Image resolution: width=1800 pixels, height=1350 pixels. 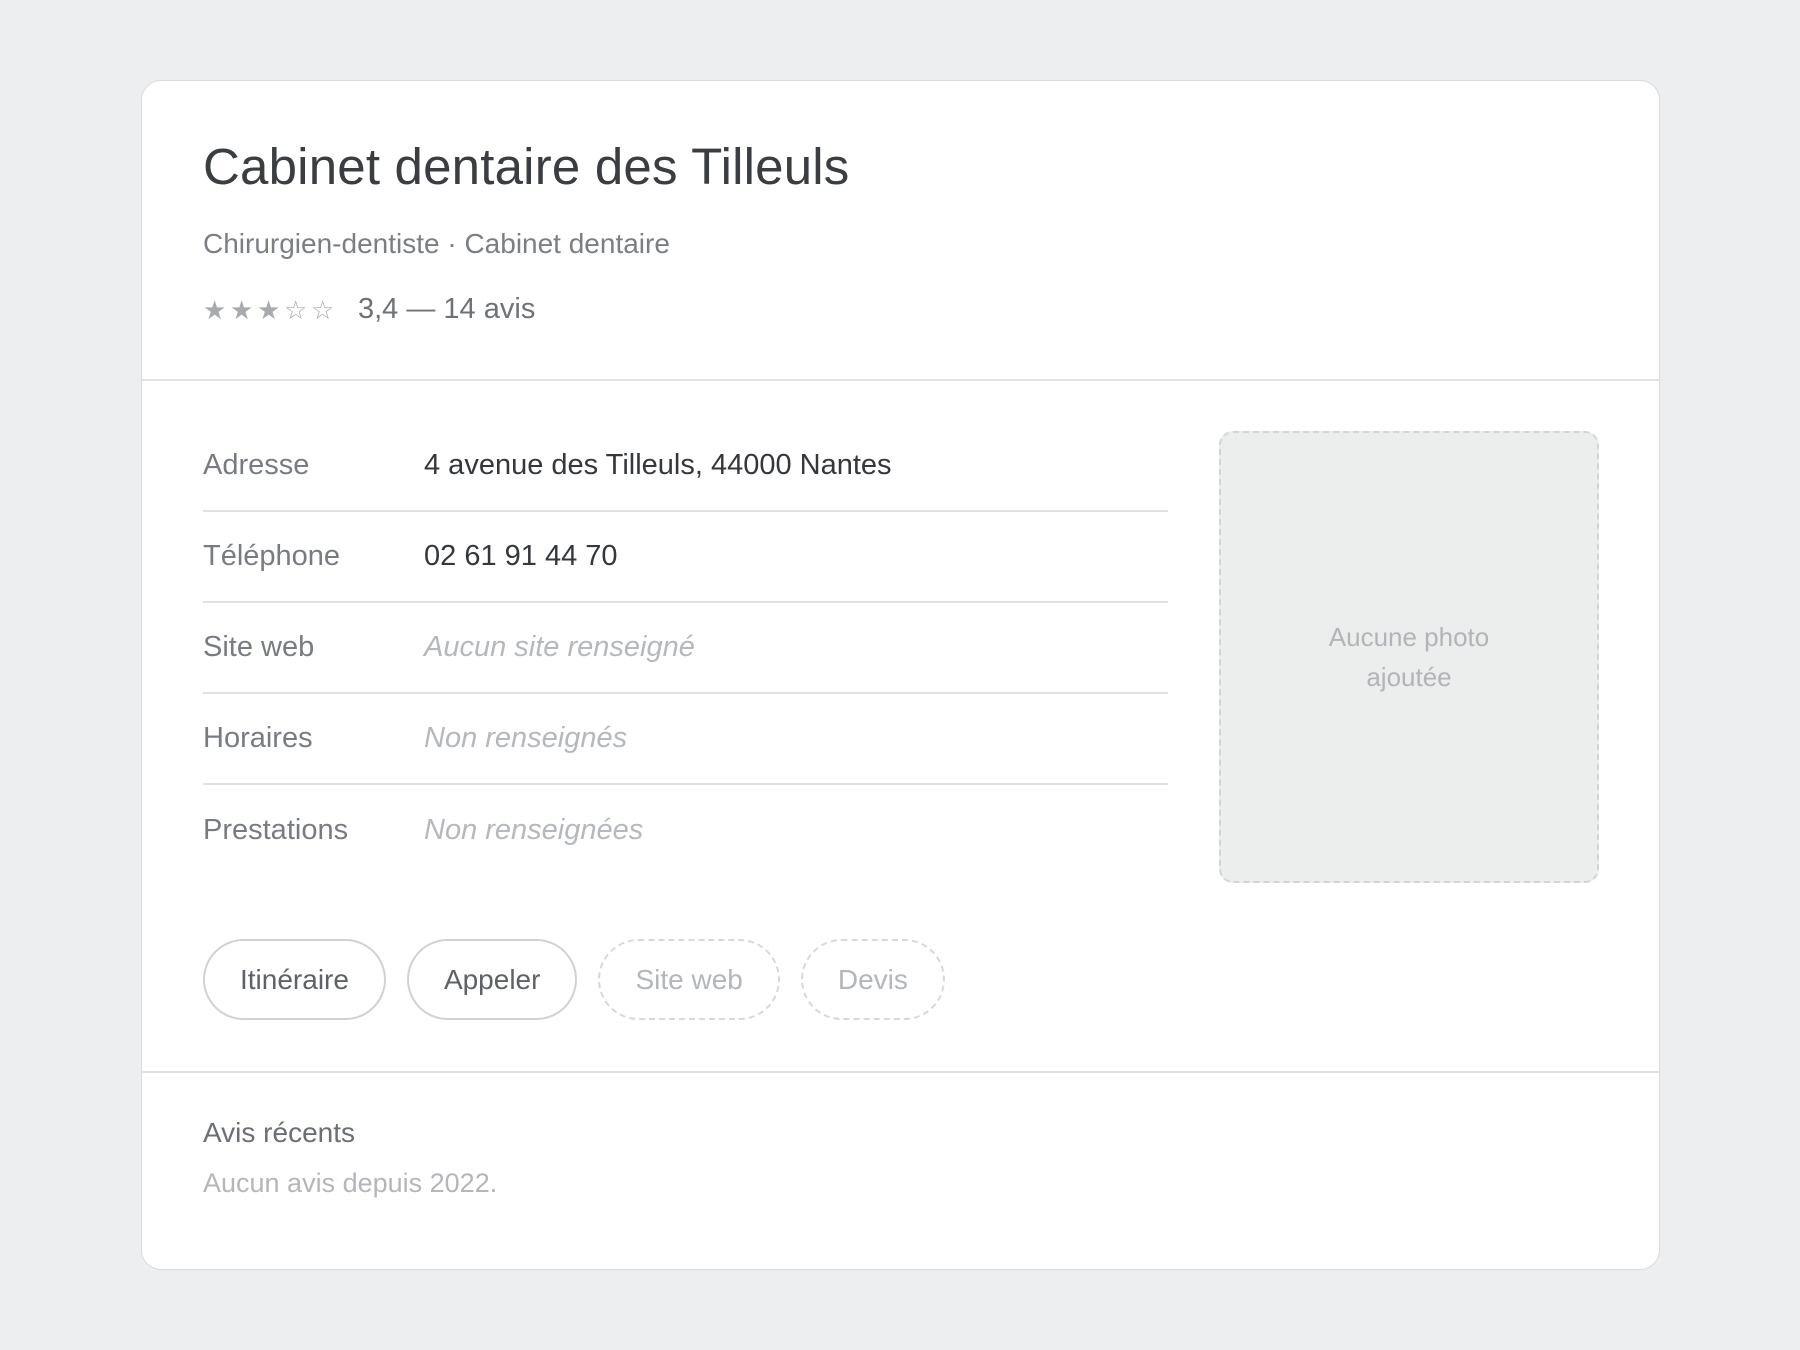 What do you see at coordinates (276, 830) in the screenshot?
I see `info-label: Prestations` at bounding box center [276, 830].